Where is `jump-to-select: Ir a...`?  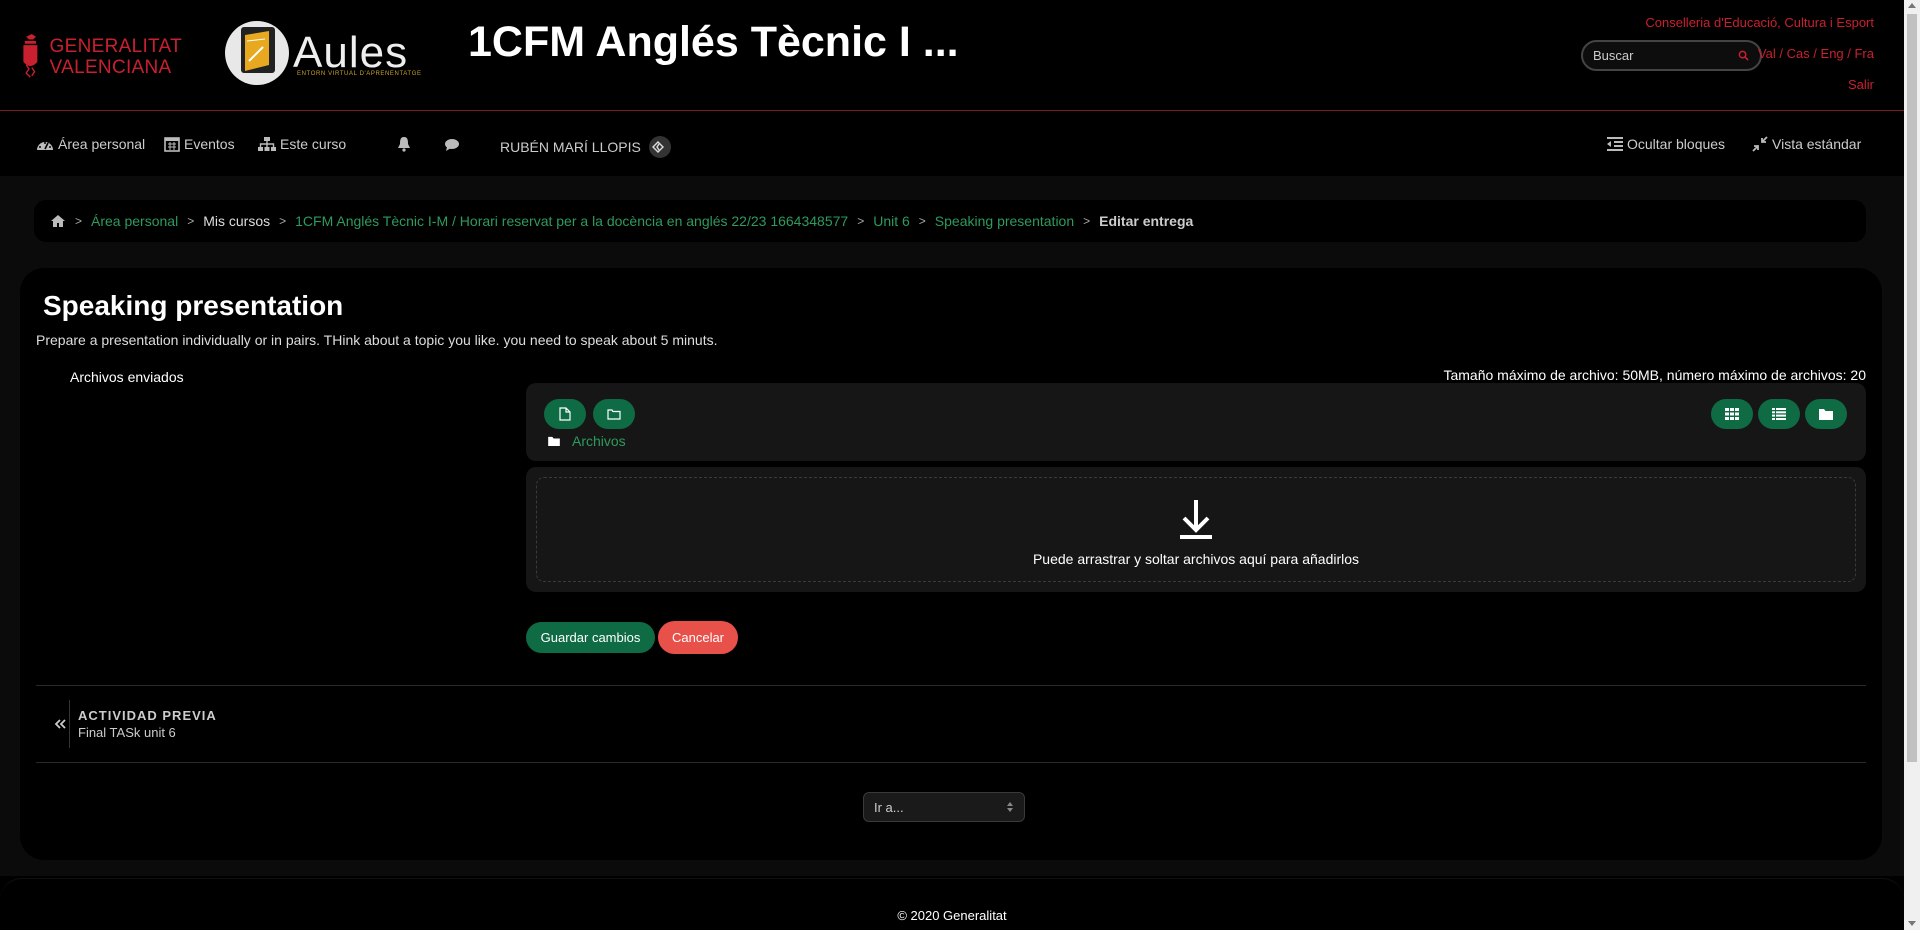
jump-to-select: Ir a... is located at coordinates (944, 807).